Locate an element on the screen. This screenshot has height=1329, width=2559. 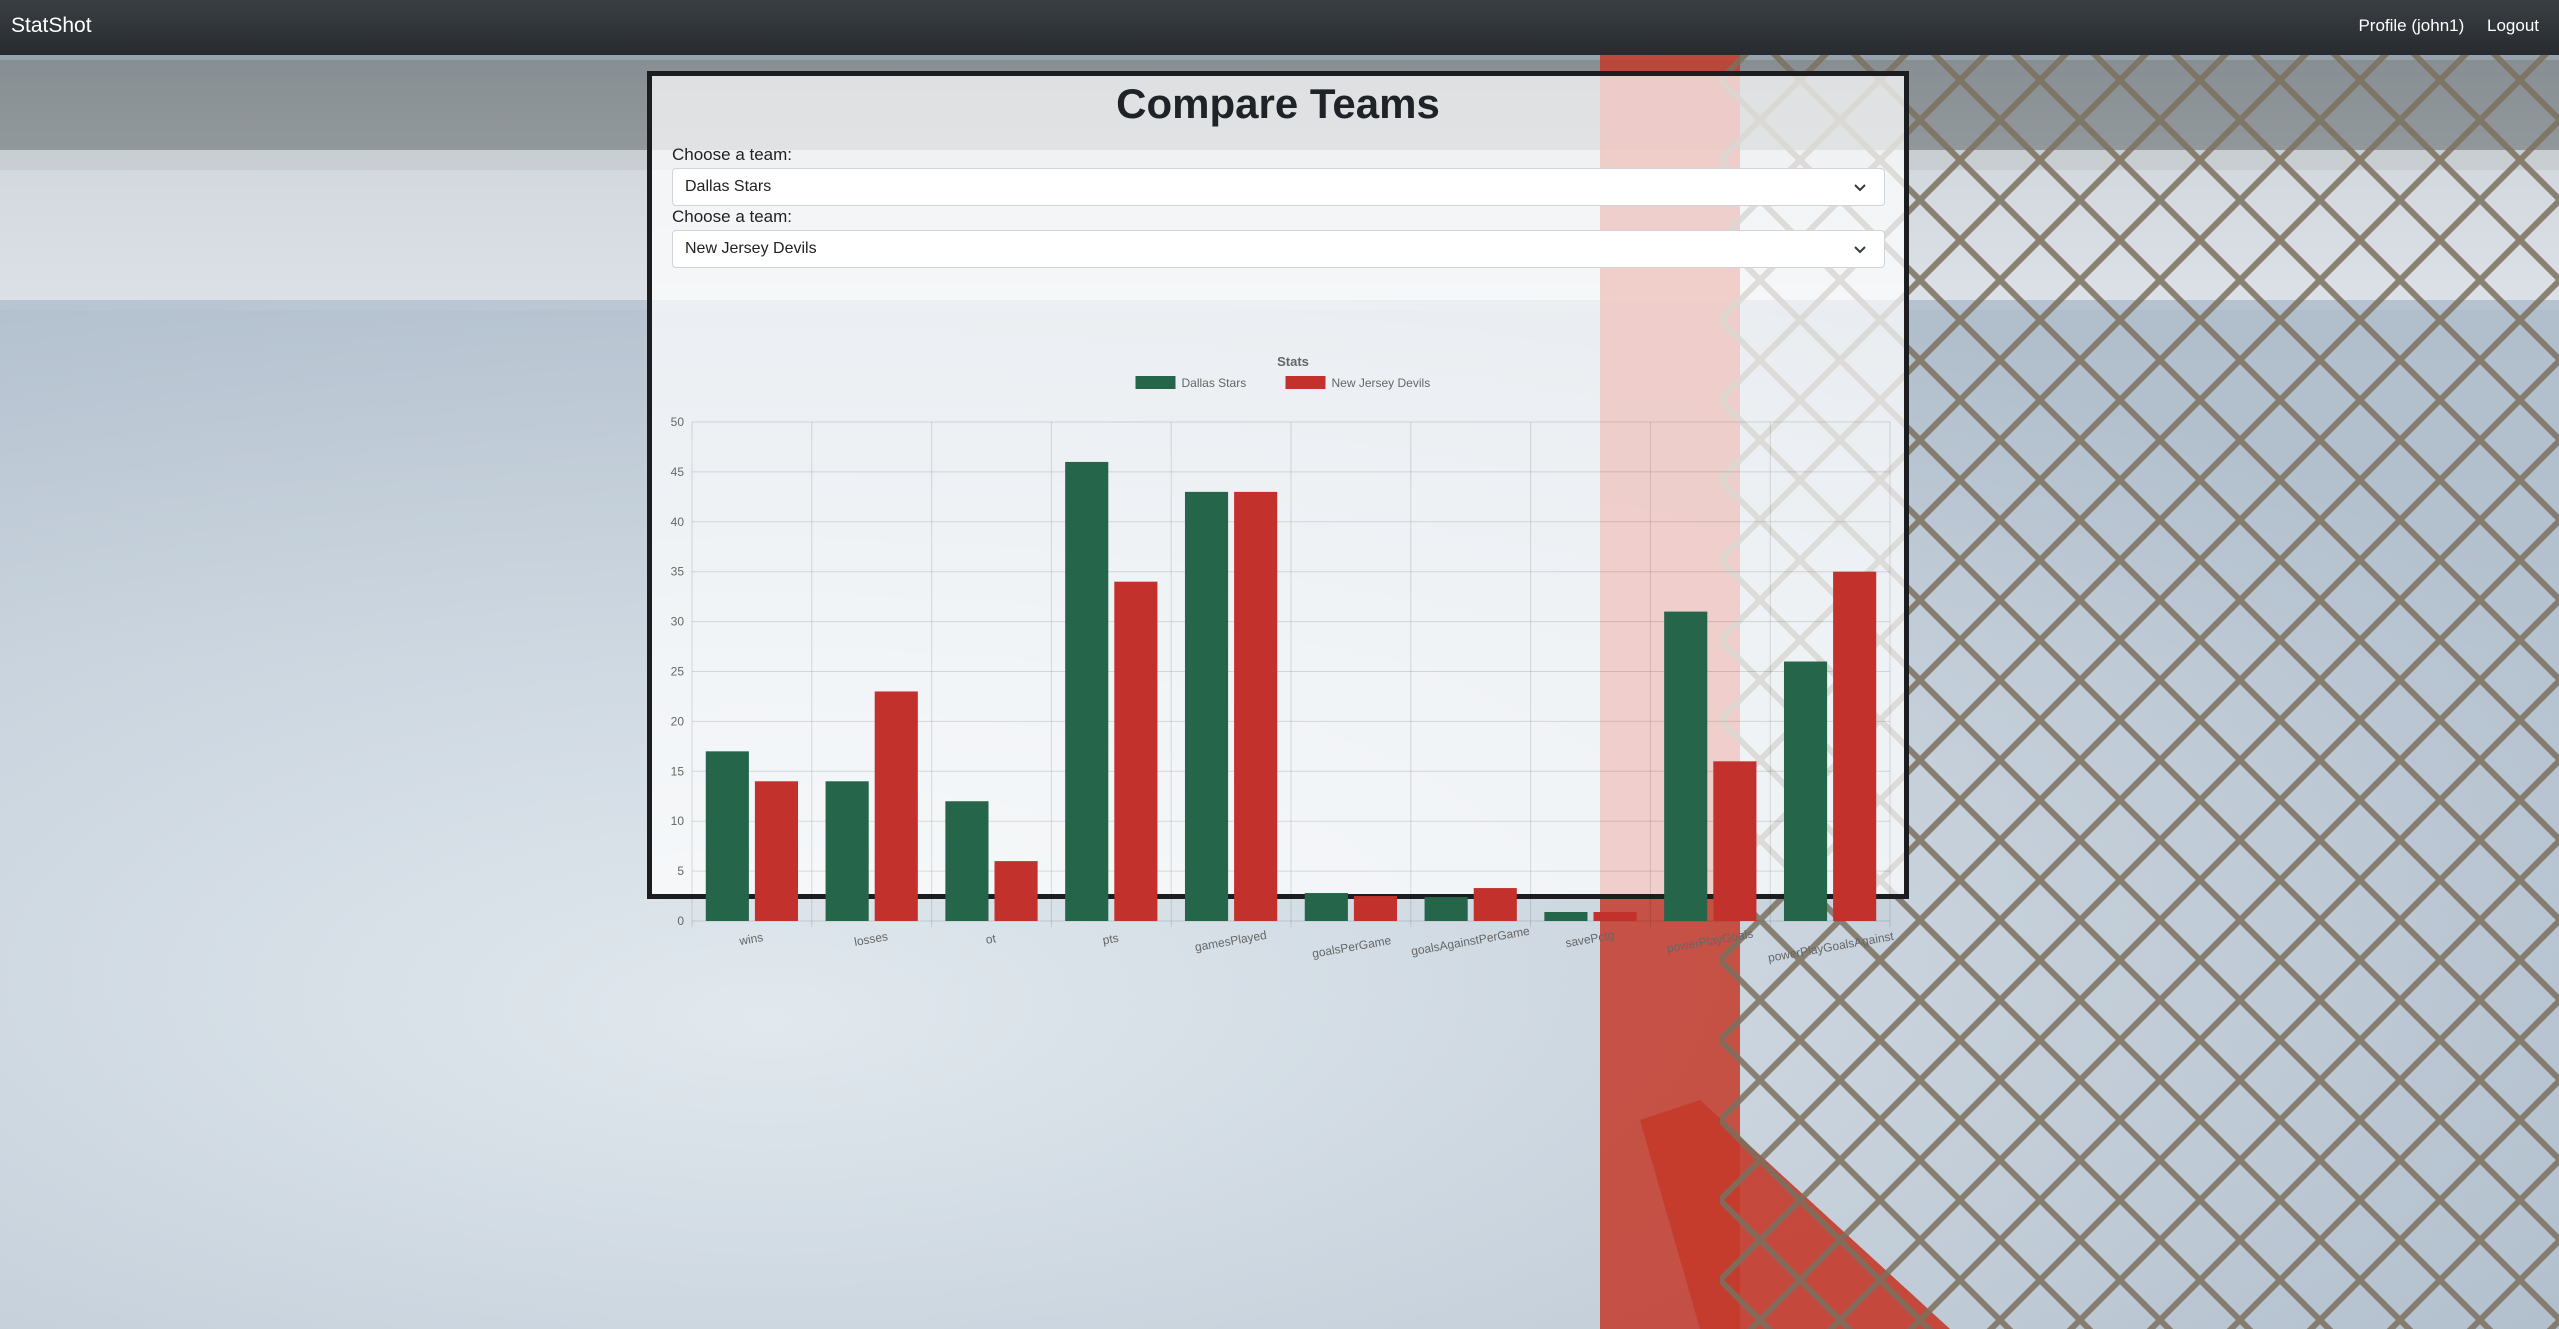
y-tick-label: 40 is located at coordinates (678, 522).